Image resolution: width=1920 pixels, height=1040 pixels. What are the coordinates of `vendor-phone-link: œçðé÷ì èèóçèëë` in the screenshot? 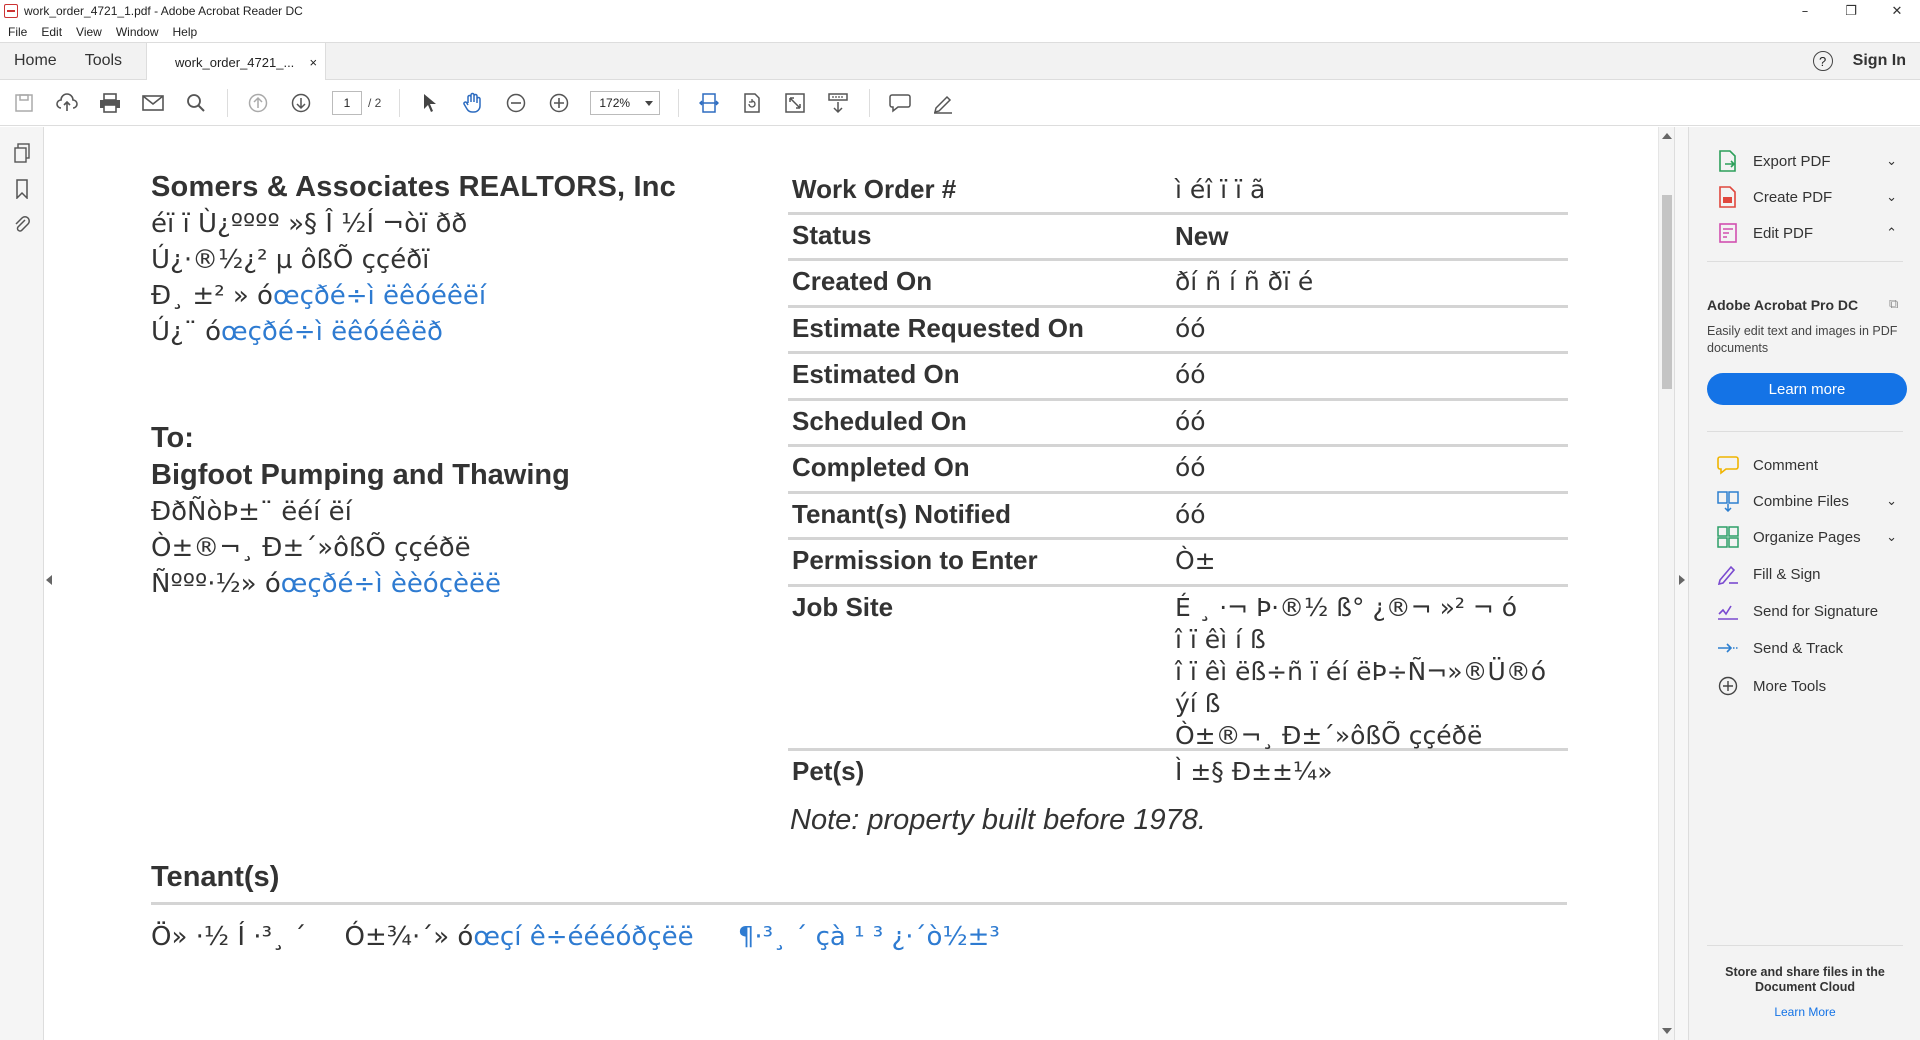 It's located at (391, 584).